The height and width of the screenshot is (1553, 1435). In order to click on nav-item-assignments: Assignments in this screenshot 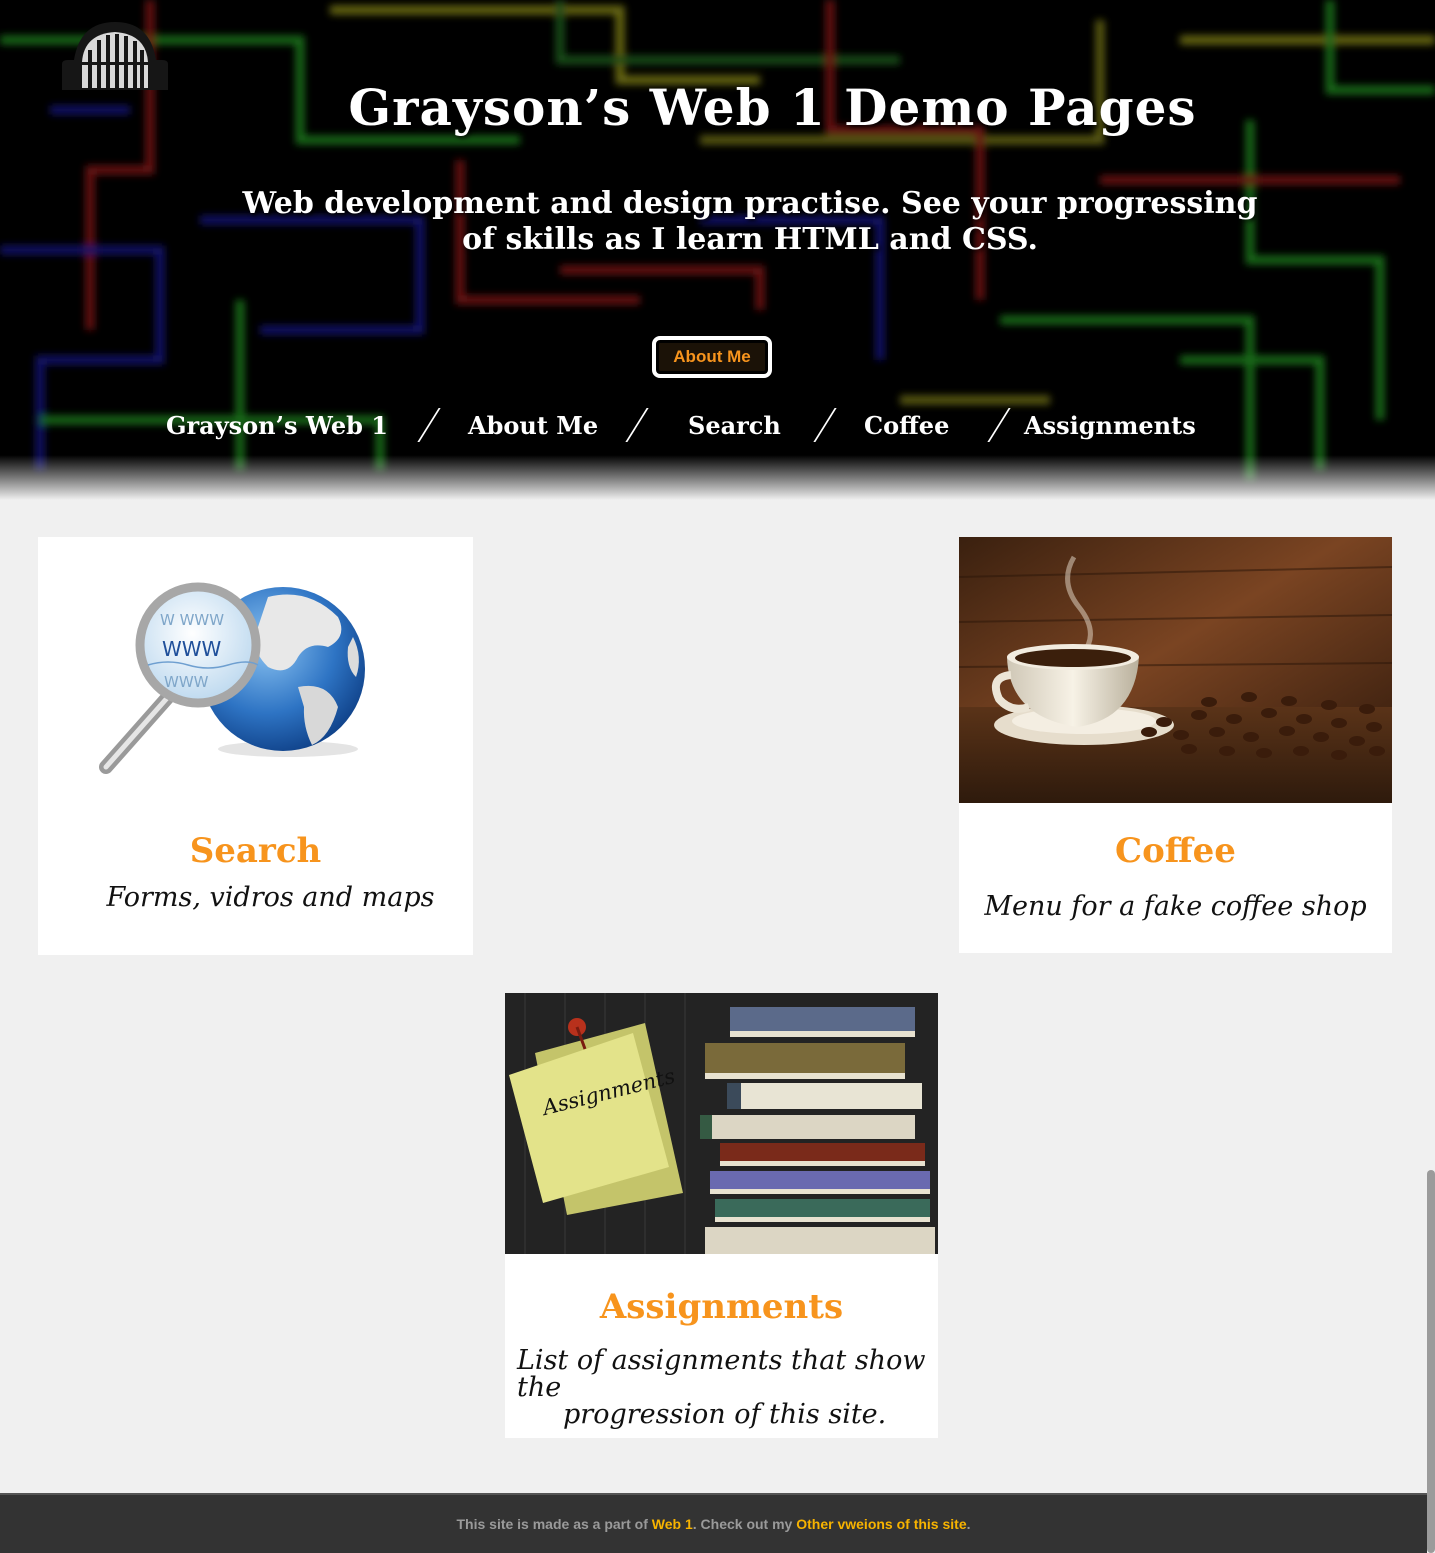, I will do `click(1110, 426)`.